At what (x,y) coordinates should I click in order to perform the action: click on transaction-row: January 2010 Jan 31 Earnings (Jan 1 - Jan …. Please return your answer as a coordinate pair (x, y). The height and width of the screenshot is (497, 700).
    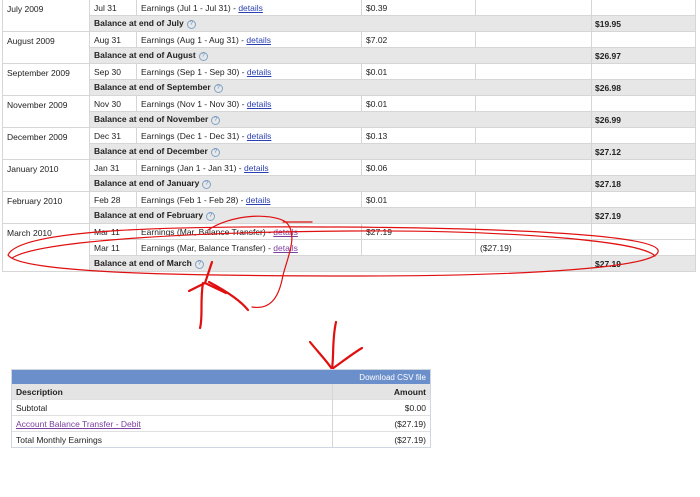
    Looking at the image, I should click on (349, 175).